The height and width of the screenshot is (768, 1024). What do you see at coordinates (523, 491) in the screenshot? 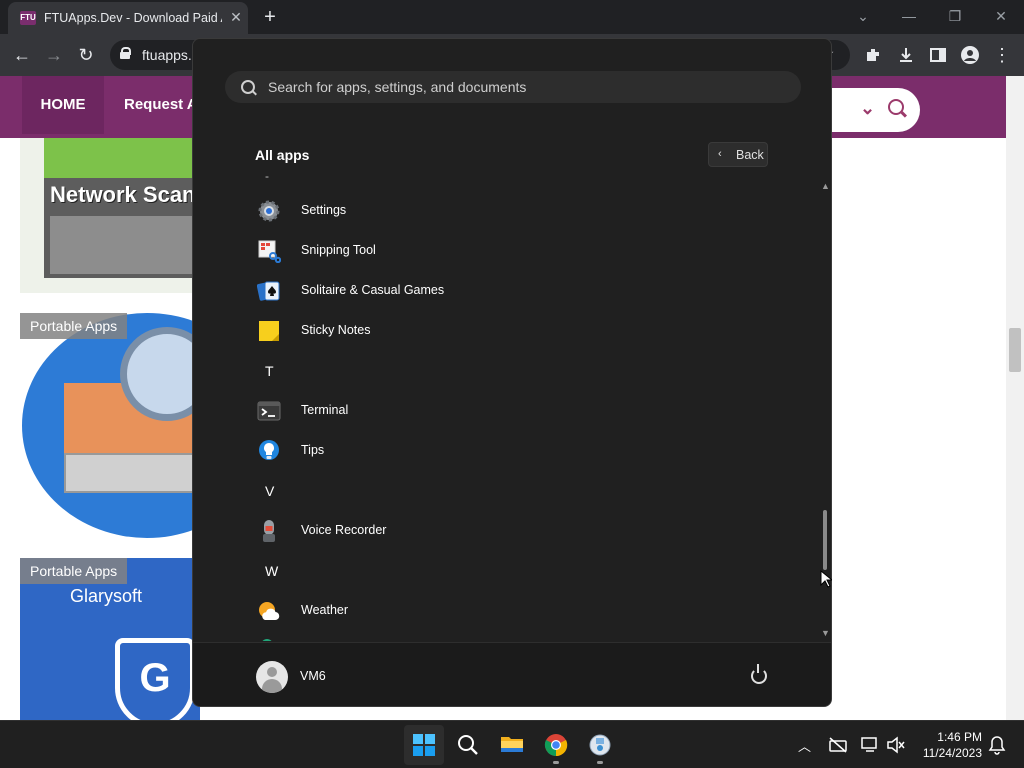
I see `letter-header-v: V` at bounding box center [523, 491].